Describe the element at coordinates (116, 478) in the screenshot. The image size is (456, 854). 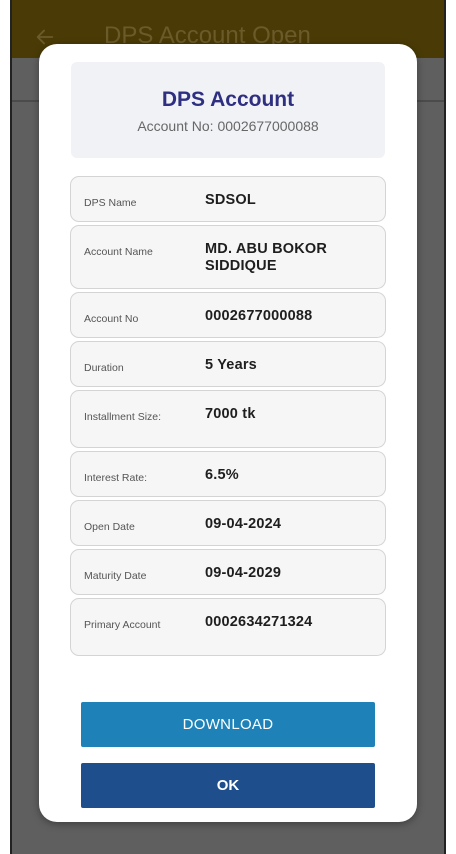
I see `detail-label: Interest Rate:` at that location.